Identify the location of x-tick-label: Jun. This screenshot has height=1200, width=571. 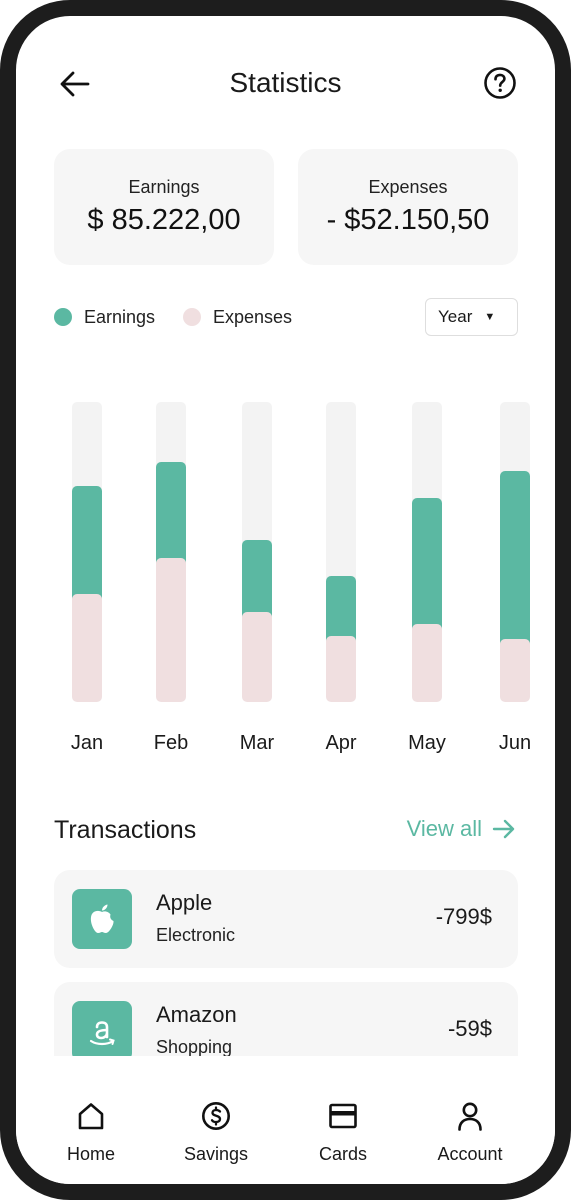
(515, 743).